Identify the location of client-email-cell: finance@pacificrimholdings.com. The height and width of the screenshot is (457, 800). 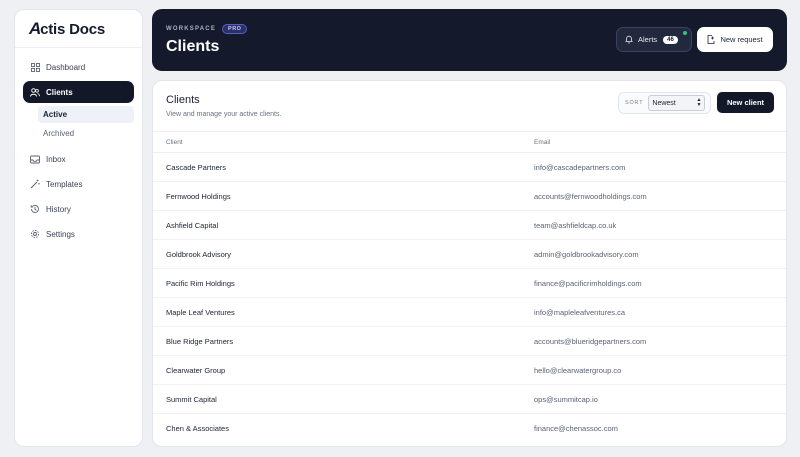
(588, 283).